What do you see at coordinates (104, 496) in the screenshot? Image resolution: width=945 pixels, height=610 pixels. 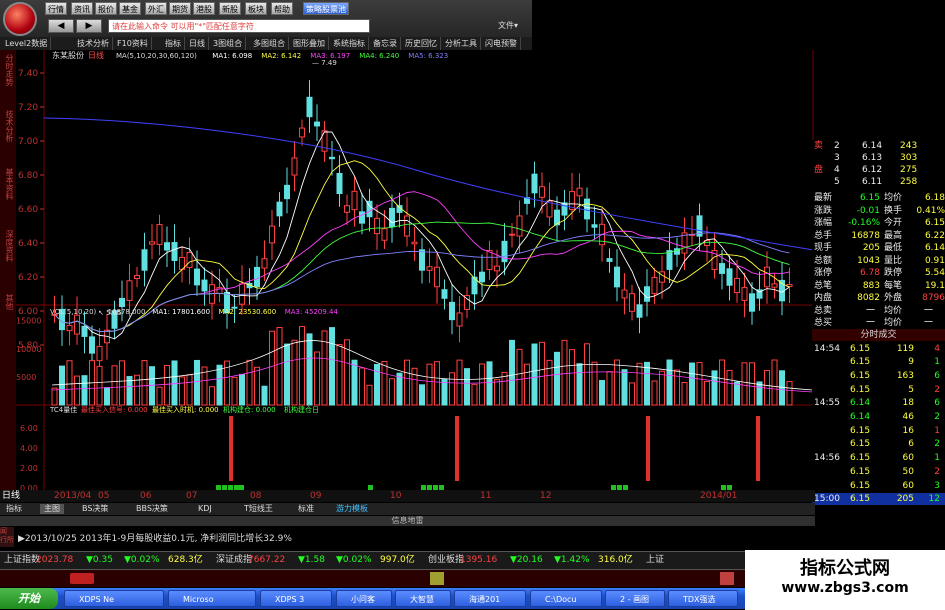 I see `timeline-label: 05` at bounding box center [104, 496].